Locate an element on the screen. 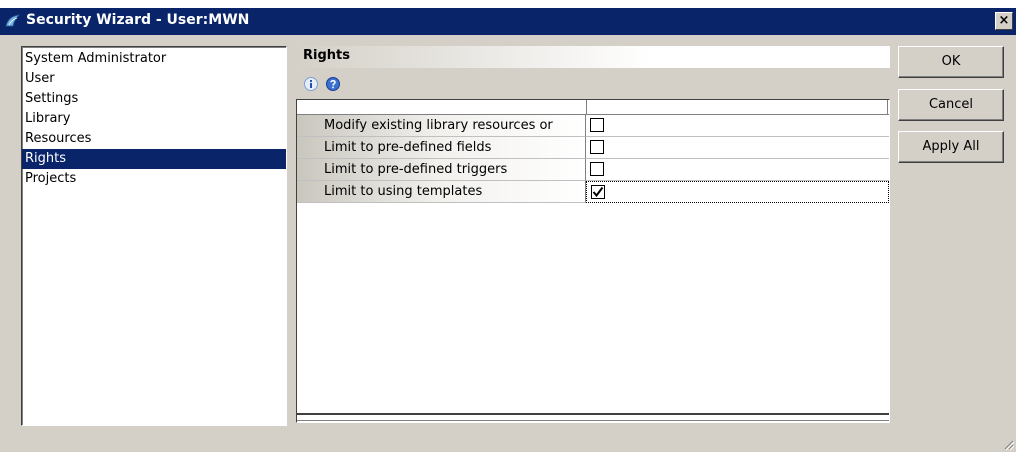  nav-item-rights: Rights is located at coordinates (154, 159).